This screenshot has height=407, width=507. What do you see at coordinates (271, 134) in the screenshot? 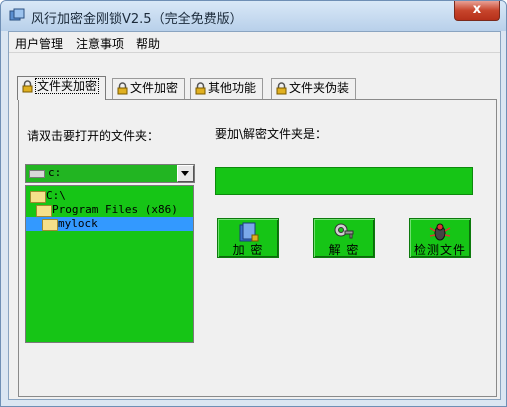
I see `target-folder-label: 要加\解密文件夹是：` at bounding box center [271, 134].